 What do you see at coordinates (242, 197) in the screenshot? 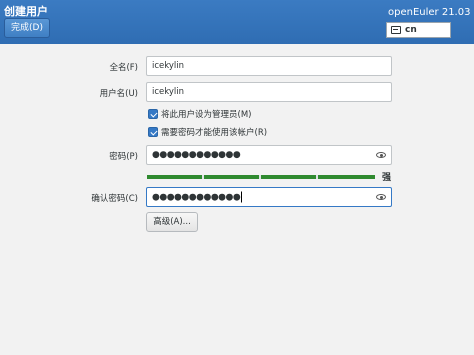
I see `text-caret` at bounding box center [242, 197].